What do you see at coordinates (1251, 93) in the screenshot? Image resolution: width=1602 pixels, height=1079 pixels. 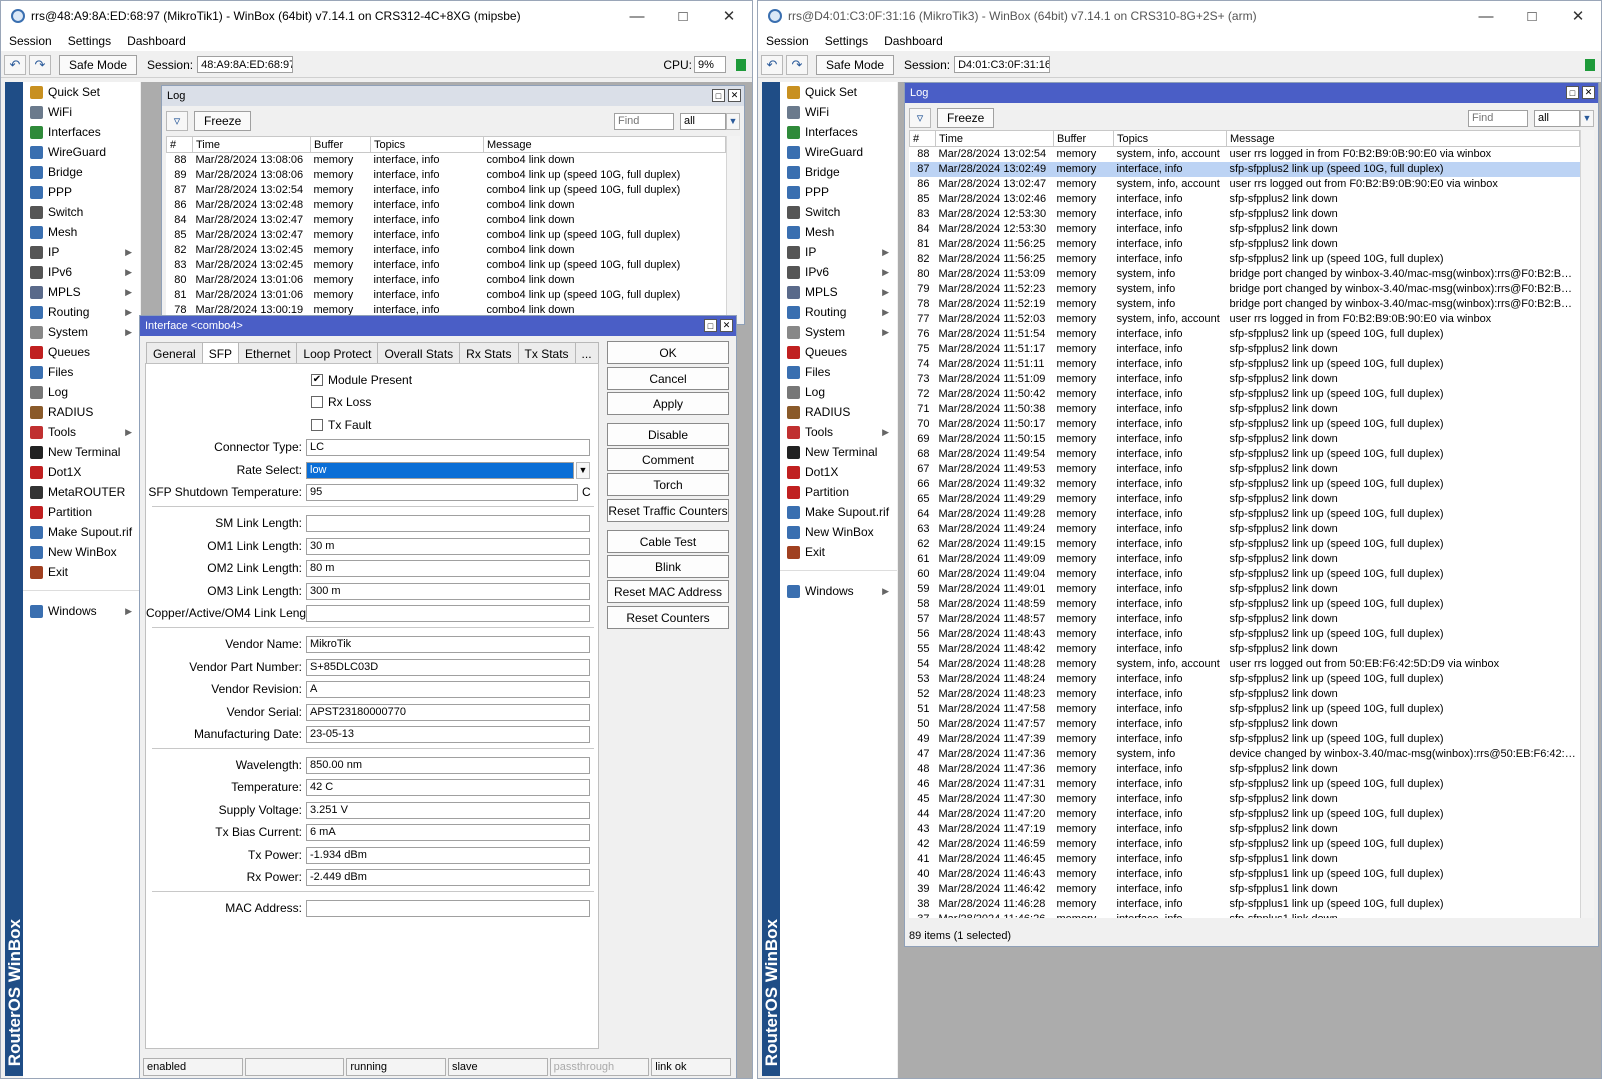 I see `log-title-bar: Log □ ✕` at bounding box center [1251, 93].